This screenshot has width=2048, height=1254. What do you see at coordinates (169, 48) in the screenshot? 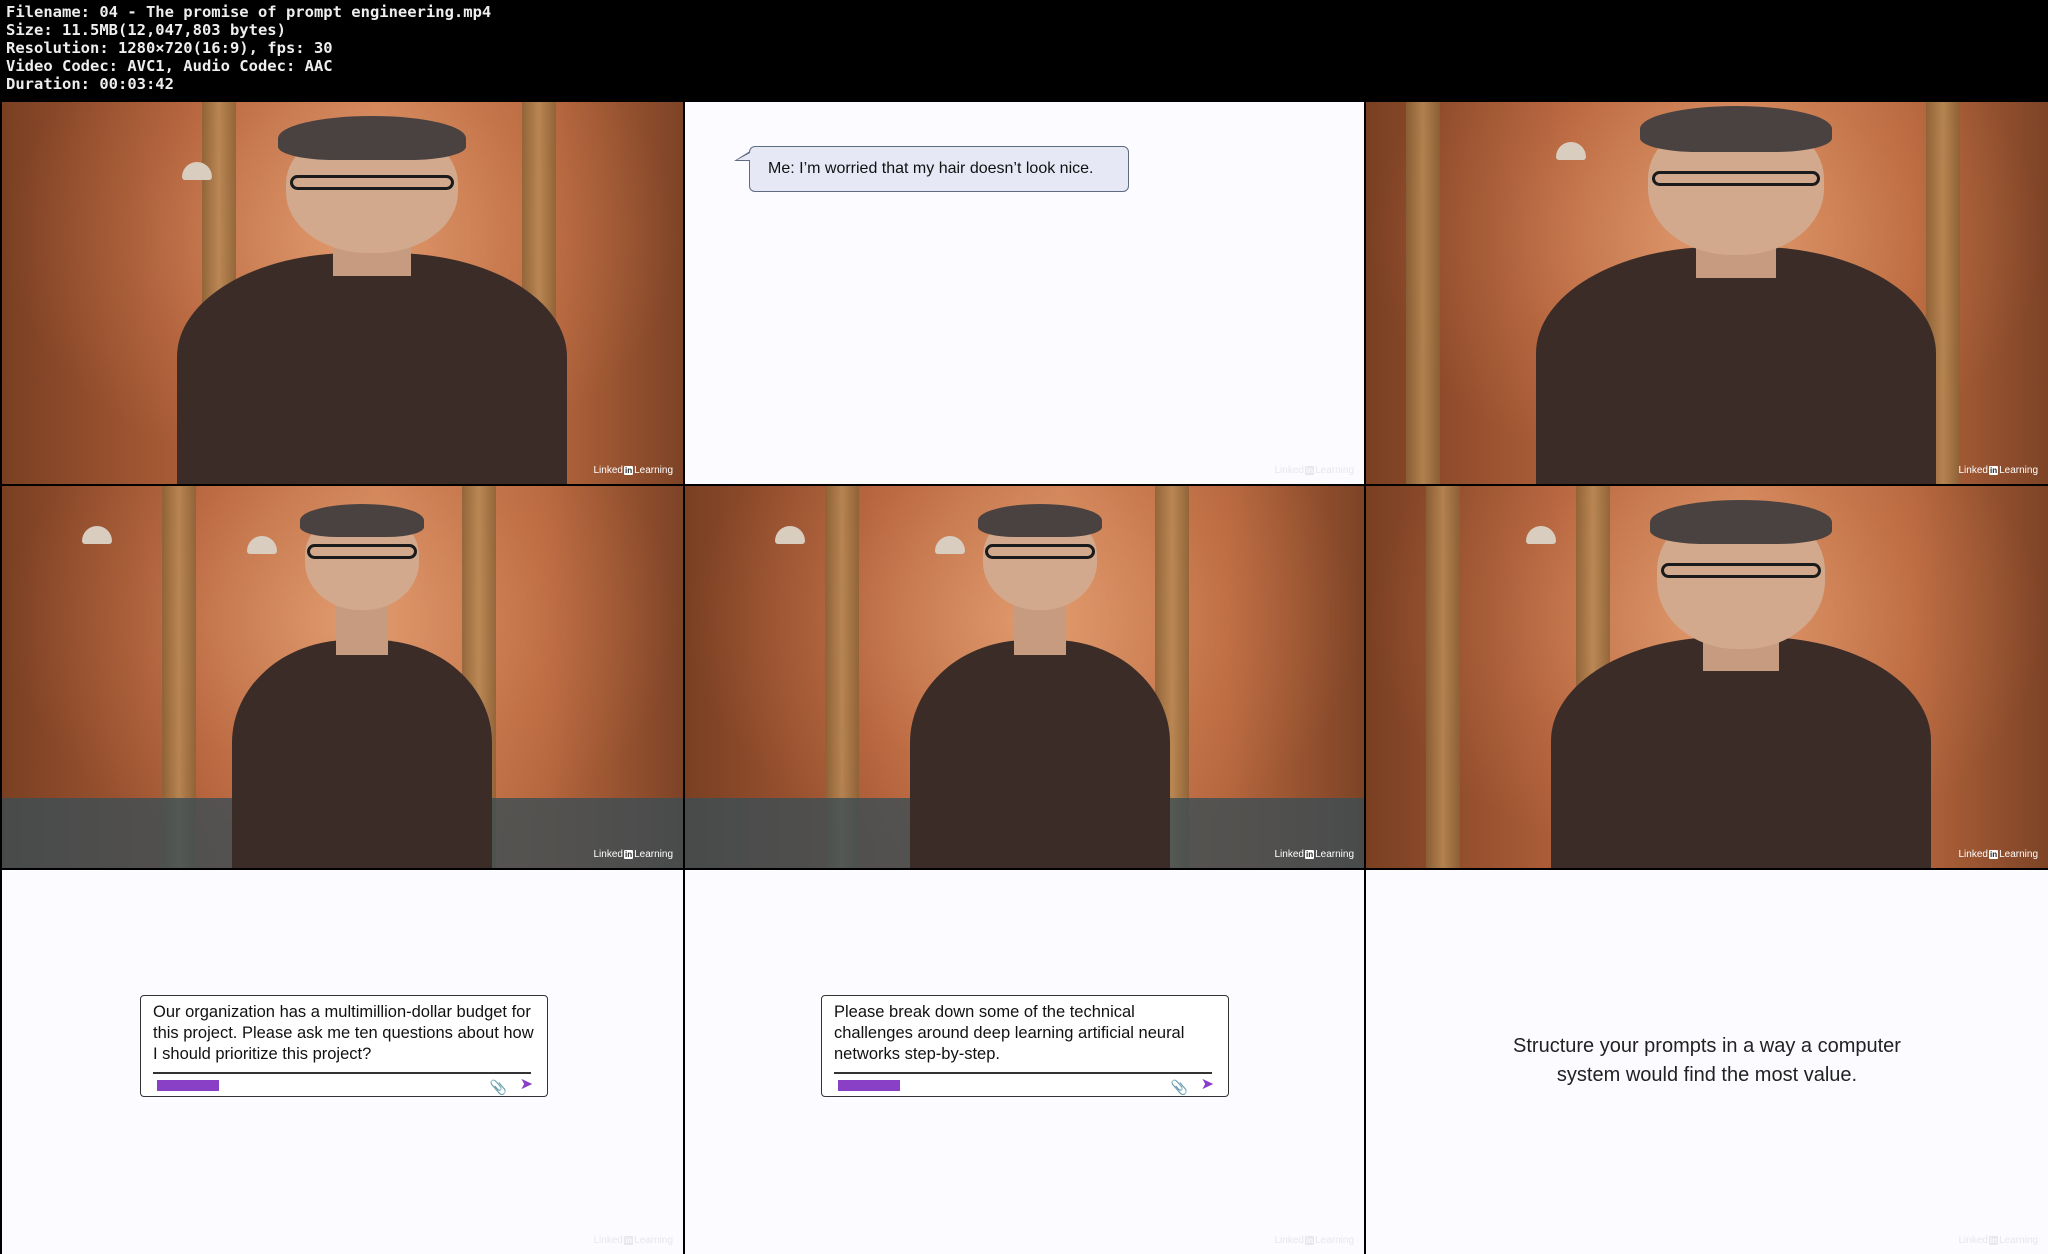
I see `resolution-text: Resolution: 1280×720(16:9), fps: 30` at bounding box center [169, 48].